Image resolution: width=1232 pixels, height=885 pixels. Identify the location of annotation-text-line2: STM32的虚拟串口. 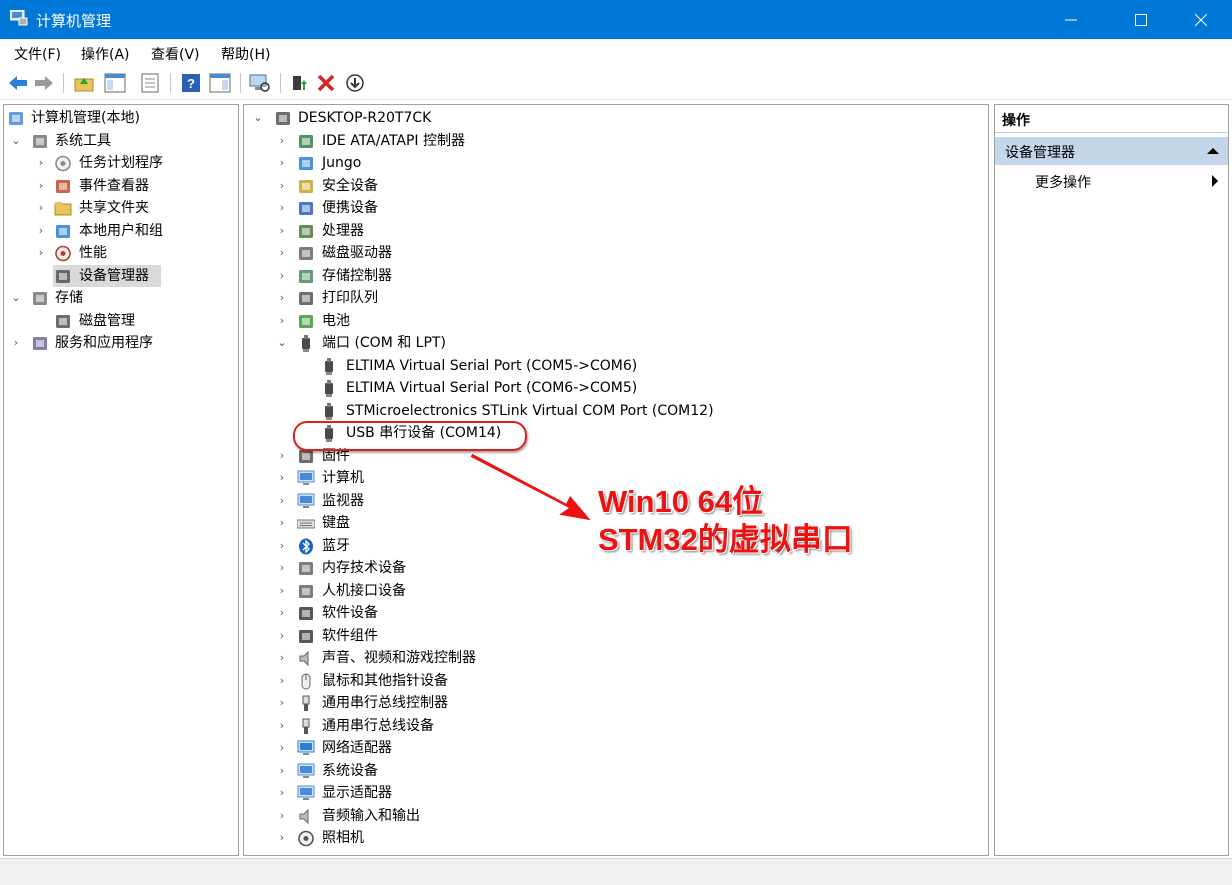
(725, 539).